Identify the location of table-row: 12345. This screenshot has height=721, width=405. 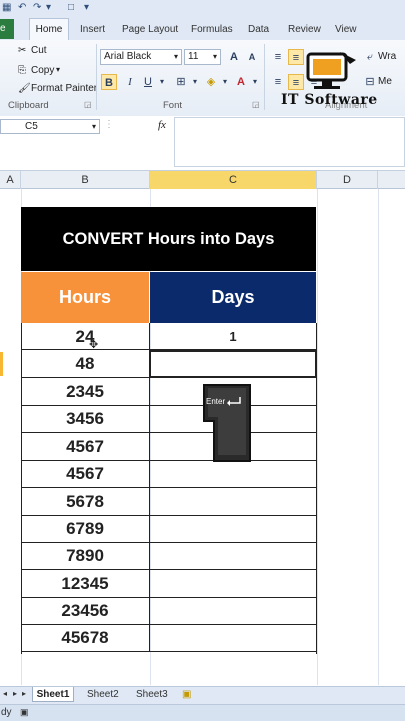
(168, 584).